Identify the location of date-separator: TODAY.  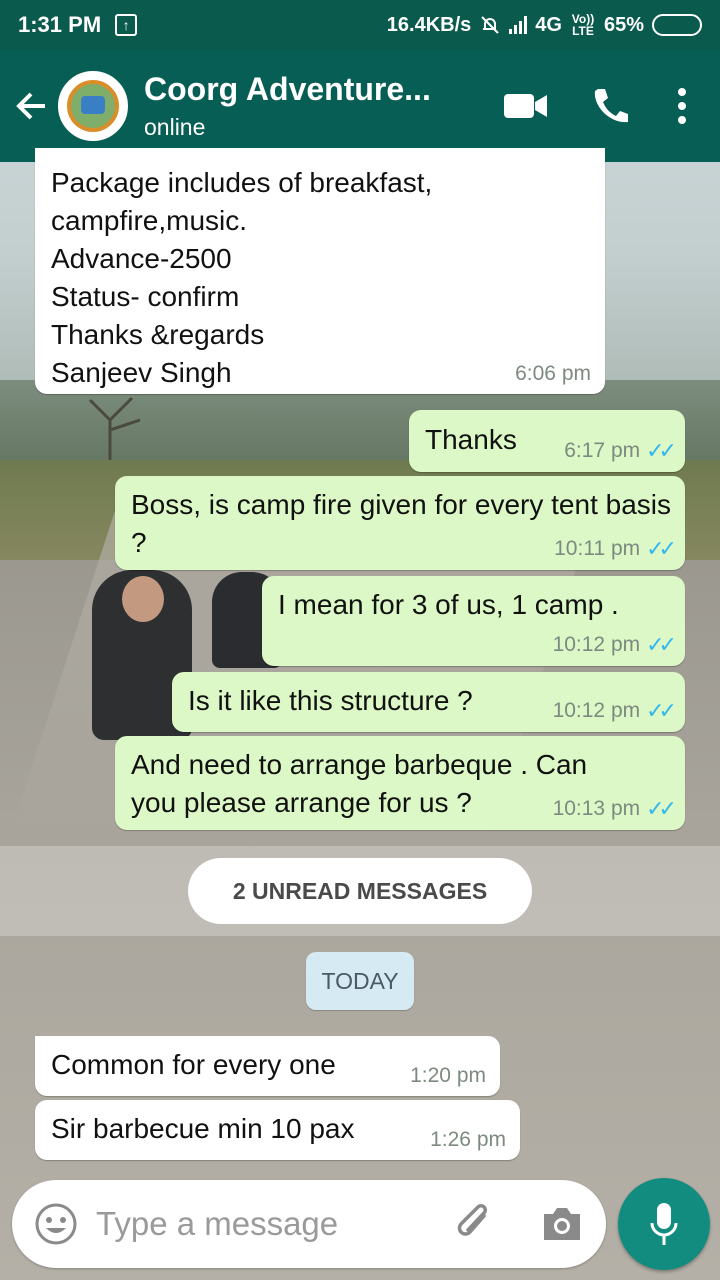
(360, 981).